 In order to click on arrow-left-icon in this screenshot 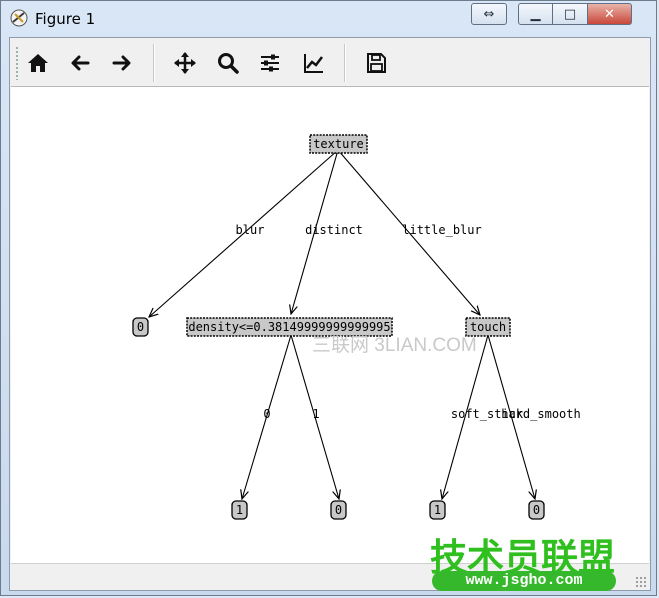, I will do `click(80, 63)`.